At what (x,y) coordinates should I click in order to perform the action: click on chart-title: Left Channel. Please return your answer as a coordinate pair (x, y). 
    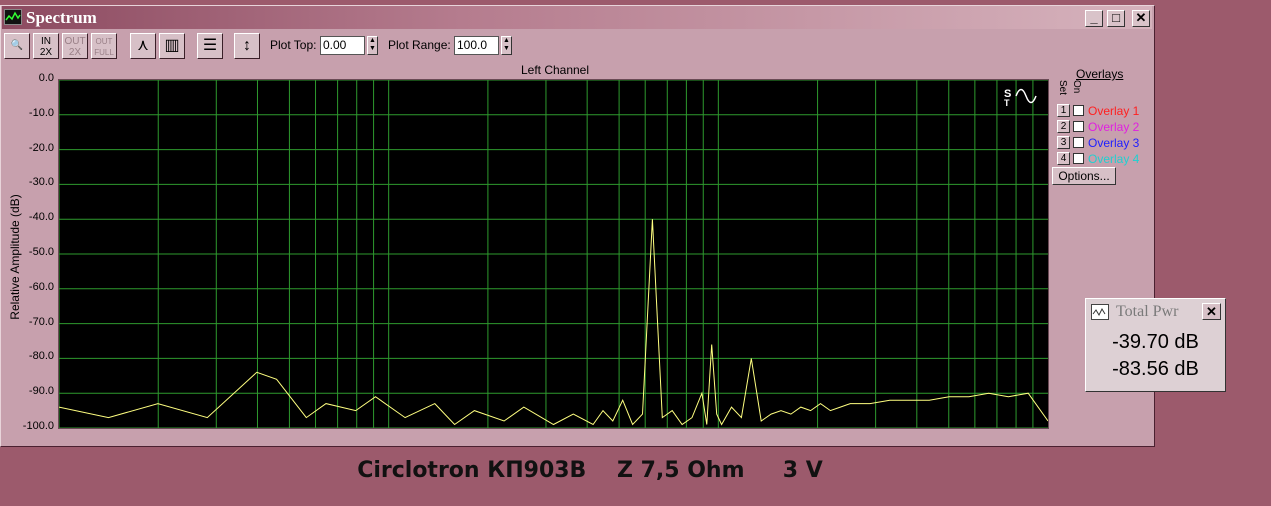
    Looking at the image, I should click on (555, 70).